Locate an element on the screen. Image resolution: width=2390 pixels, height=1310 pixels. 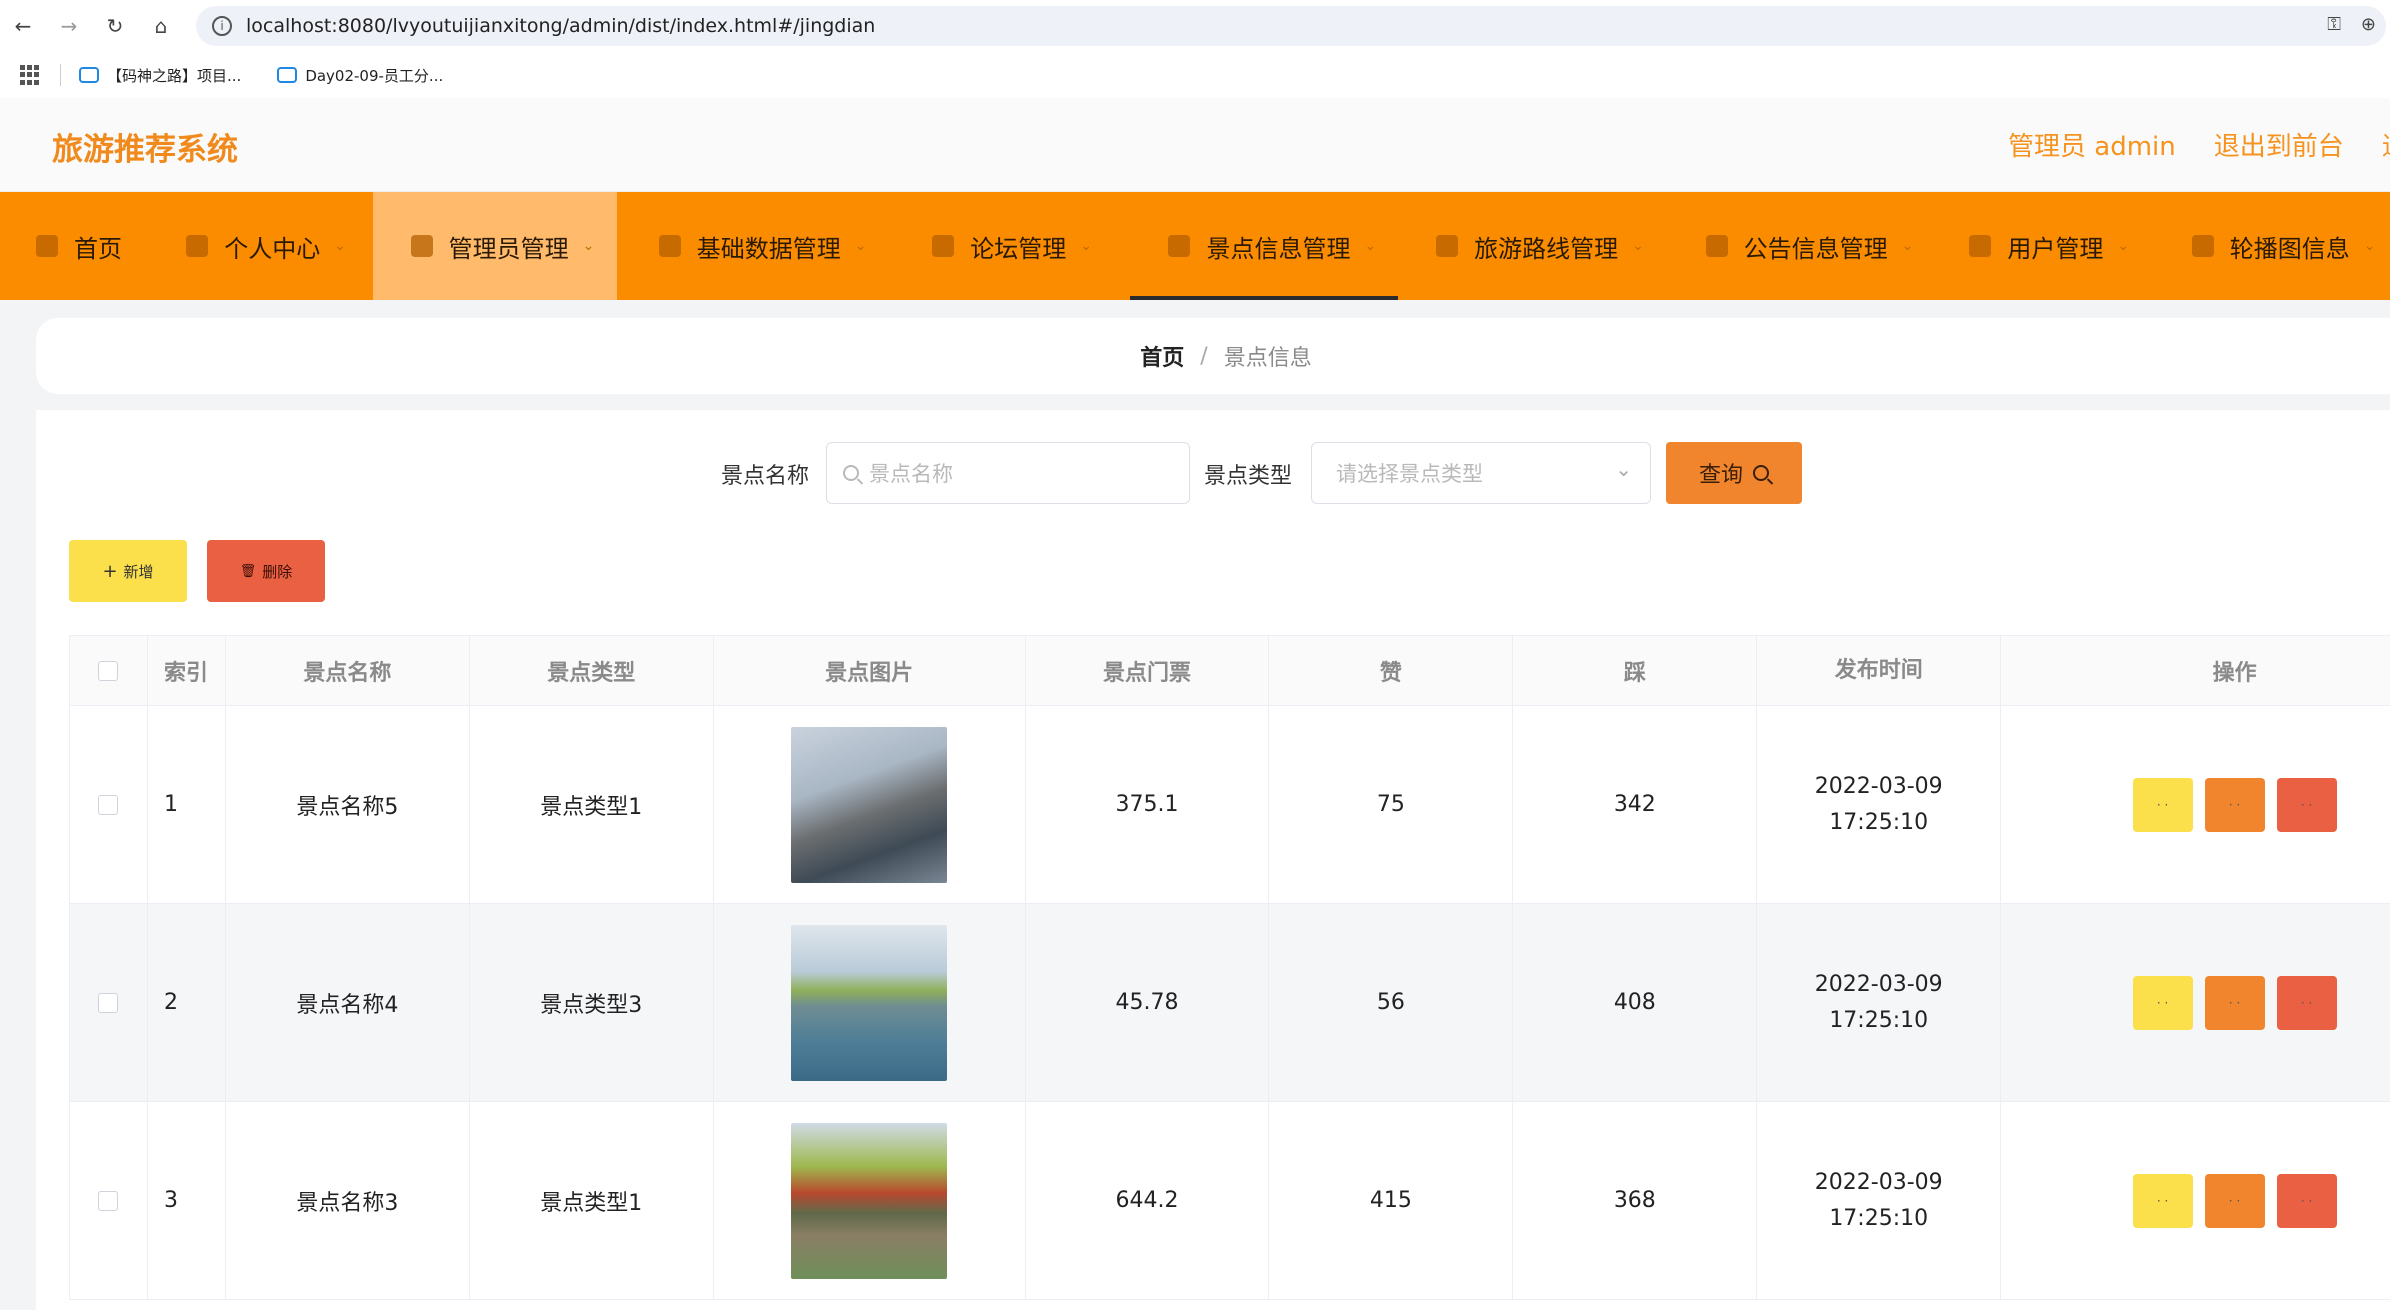
row-price: 644.2 is located at coordinates (1147, 1201).